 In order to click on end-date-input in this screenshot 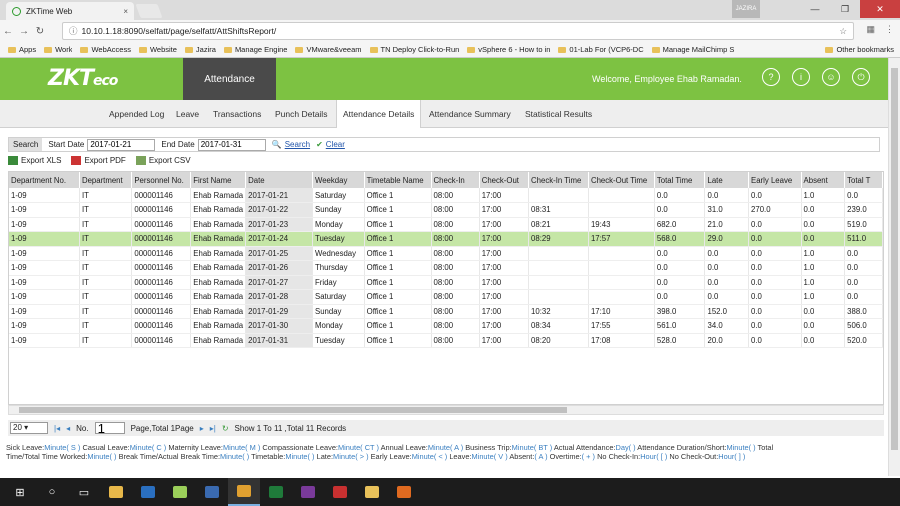, I will do `click(231, 144)`.